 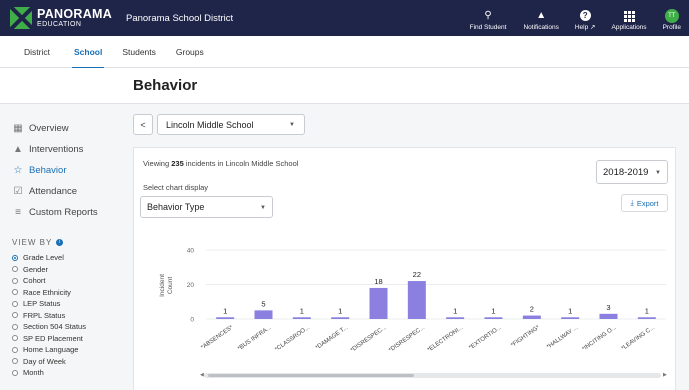 What do you see at coordinates (44, 315) in the screenshot?
I see `view-by-option-label: FRPL Status` at bounding box center [44, 315].